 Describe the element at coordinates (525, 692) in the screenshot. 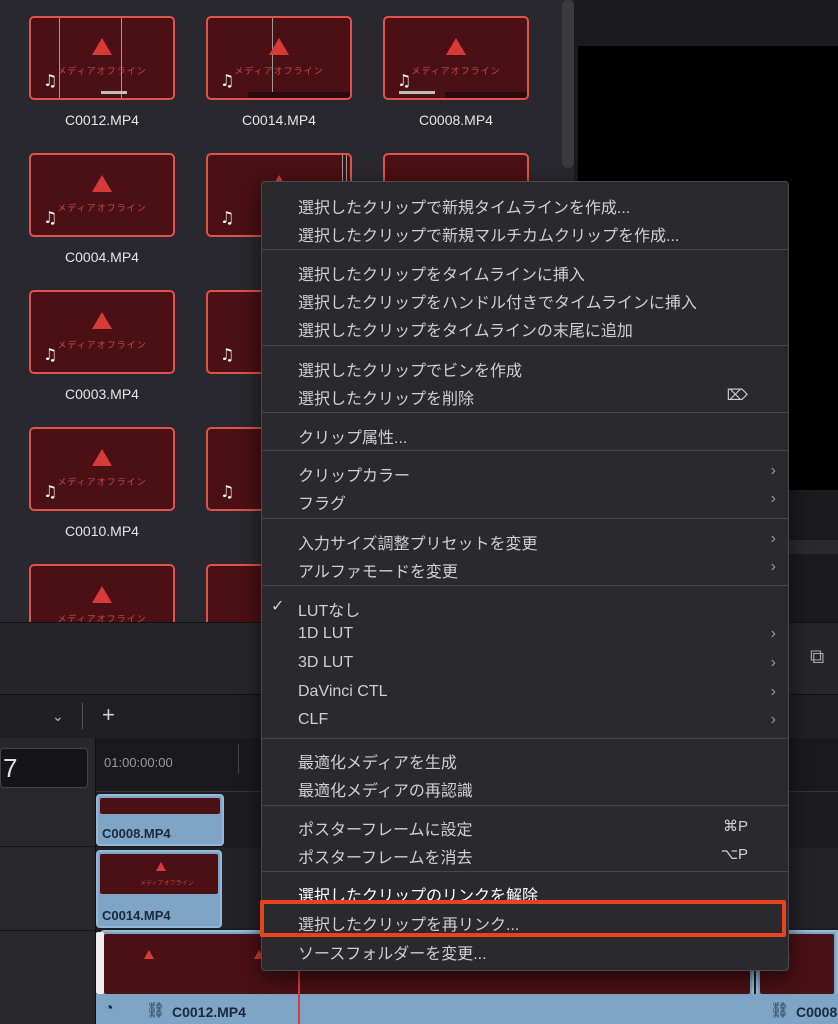

I see `menu-item-davinci-ctl: DaVinci CTL ›` at that location.